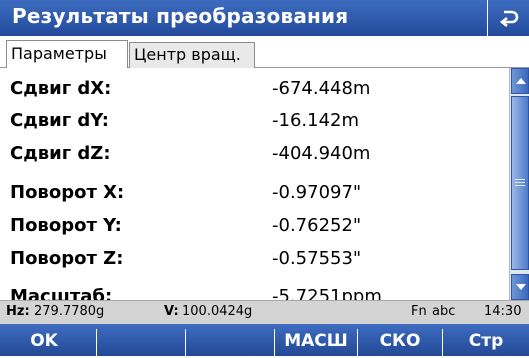 The image size is (529, 358). I want to click on softkey-rms-button: СКО, so click(400, 340).